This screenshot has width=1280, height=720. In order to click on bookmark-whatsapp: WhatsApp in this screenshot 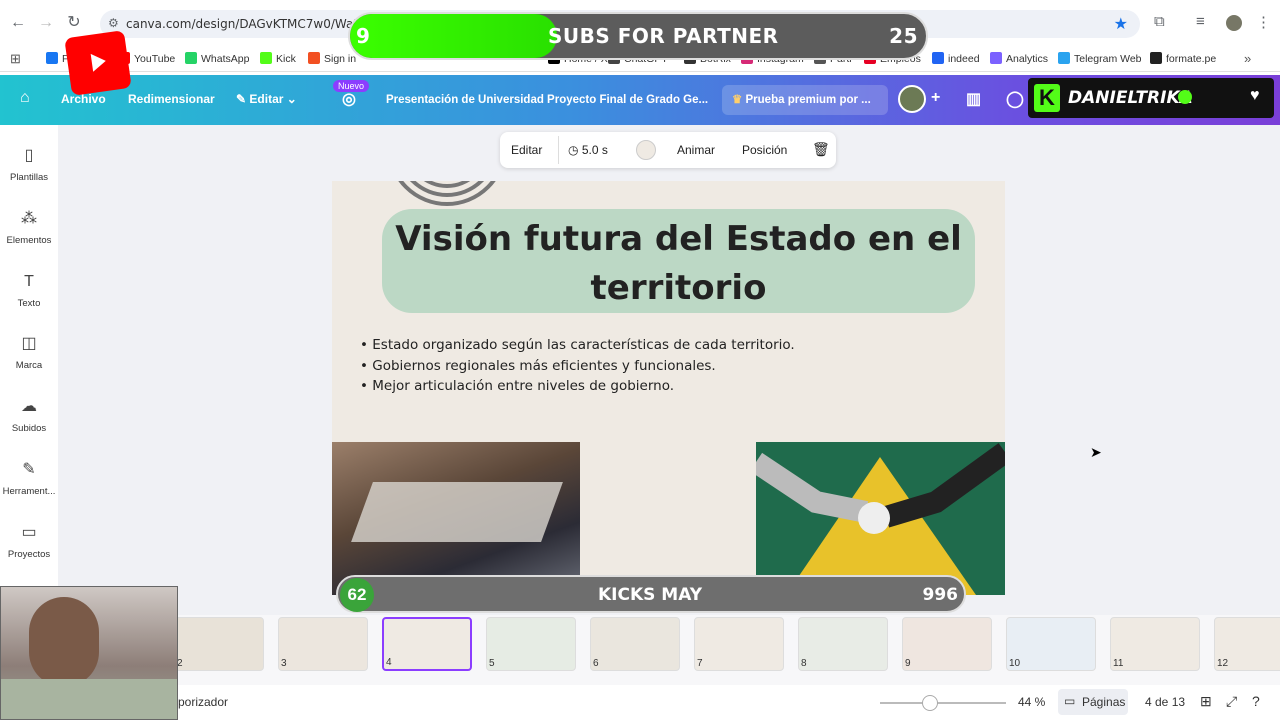, I will do `click(217, 59)`.